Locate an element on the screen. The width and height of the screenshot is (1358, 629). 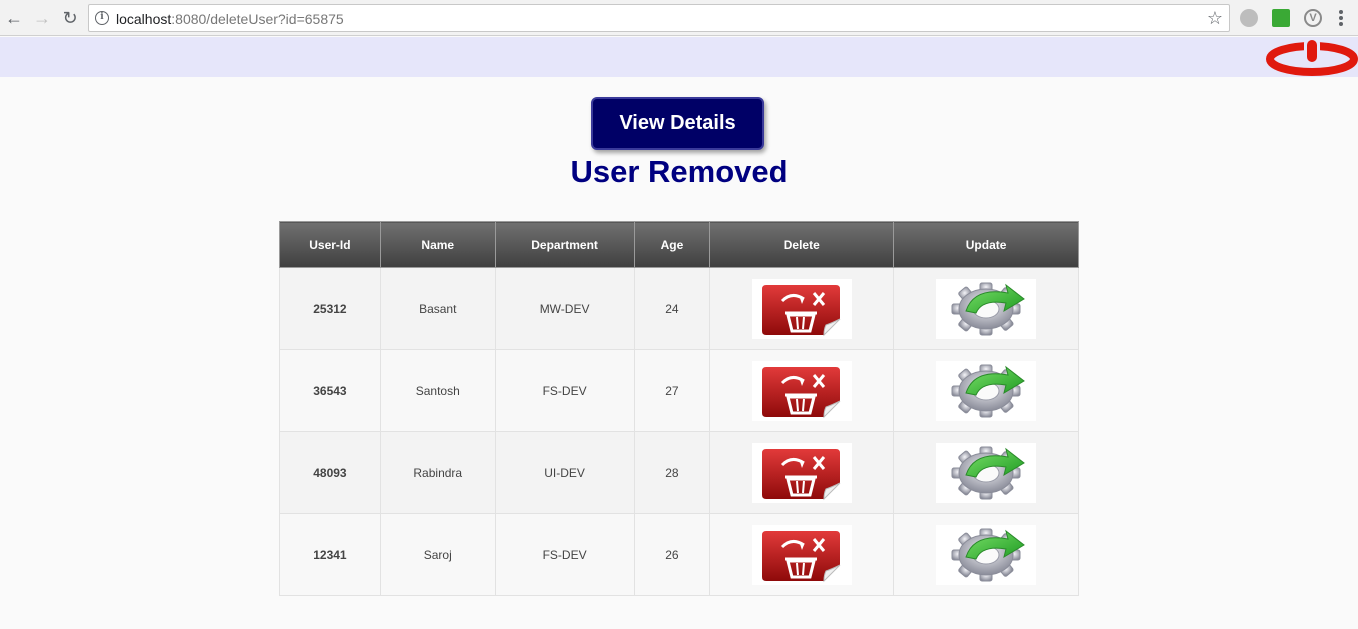
name-cell: Saroj is located at coordinates (437, 554).